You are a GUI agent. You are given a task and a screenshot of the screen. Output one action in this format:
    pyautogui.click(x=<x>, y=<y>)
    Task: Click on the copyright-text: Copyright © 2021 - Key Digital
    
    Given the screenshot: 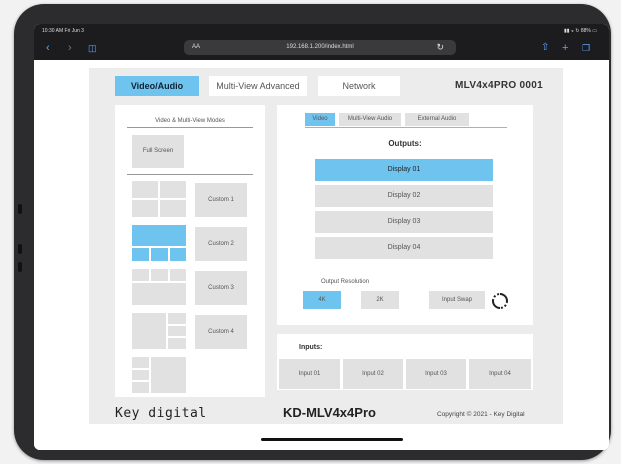 What is the action you would take?
    pyautogui.click(x=481, y=414)
    